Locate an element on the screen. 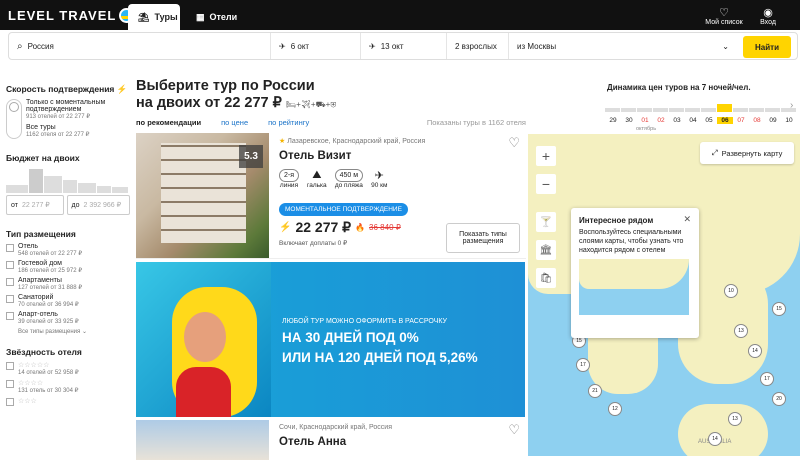 This screenshot has width=800, height=460. close-icon: ✕ is located at coordinates (687, 219).